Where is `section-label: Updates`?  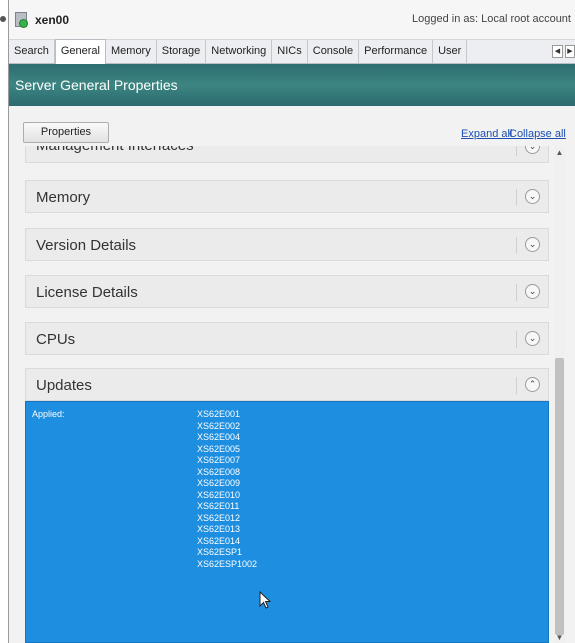
section-label: Updates is located at coordinates (64, 385).